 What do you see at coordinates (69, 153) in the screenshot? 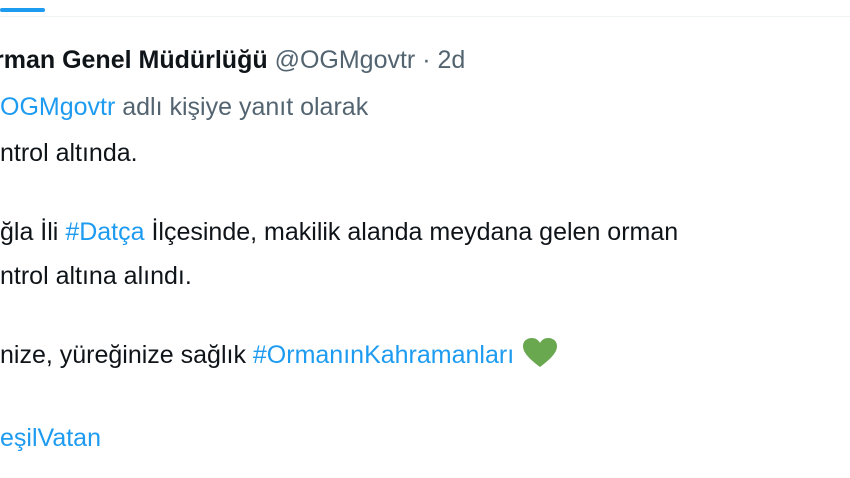
I see `tweet-text-line: ntrol altında.` at bounding box center [69, 153].